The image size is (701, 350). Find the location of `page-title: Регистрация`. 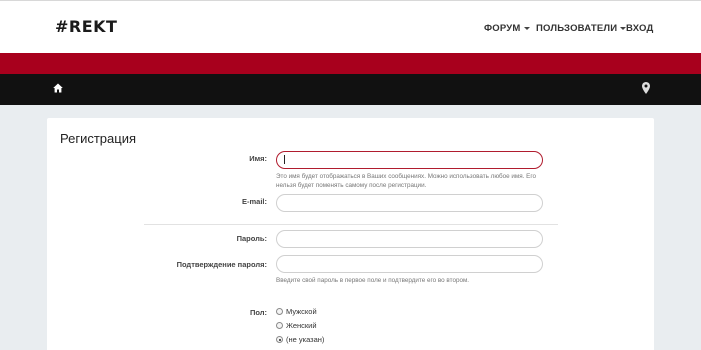

page-title: Регистрация is located at coordinates (98, 138).